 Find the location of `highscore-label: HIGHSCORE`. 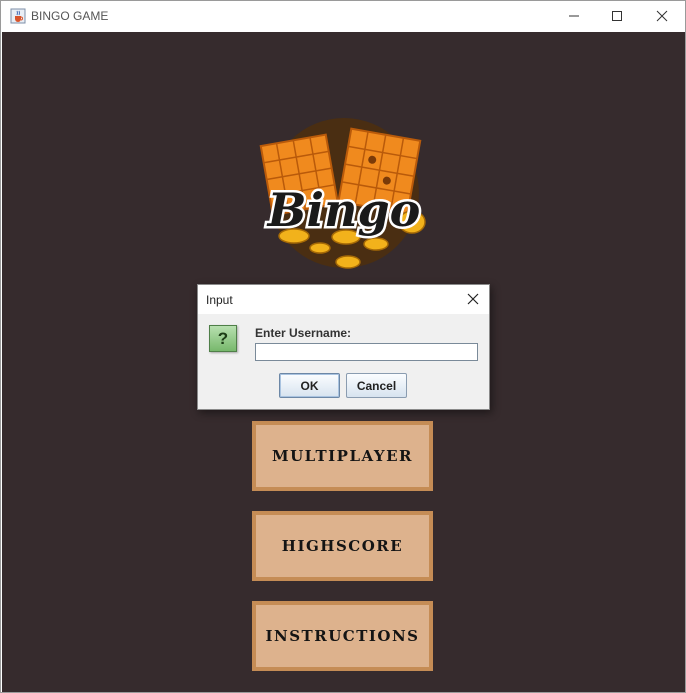

highscore-label: HIGHSCORE is located at coordinates (342, 546).